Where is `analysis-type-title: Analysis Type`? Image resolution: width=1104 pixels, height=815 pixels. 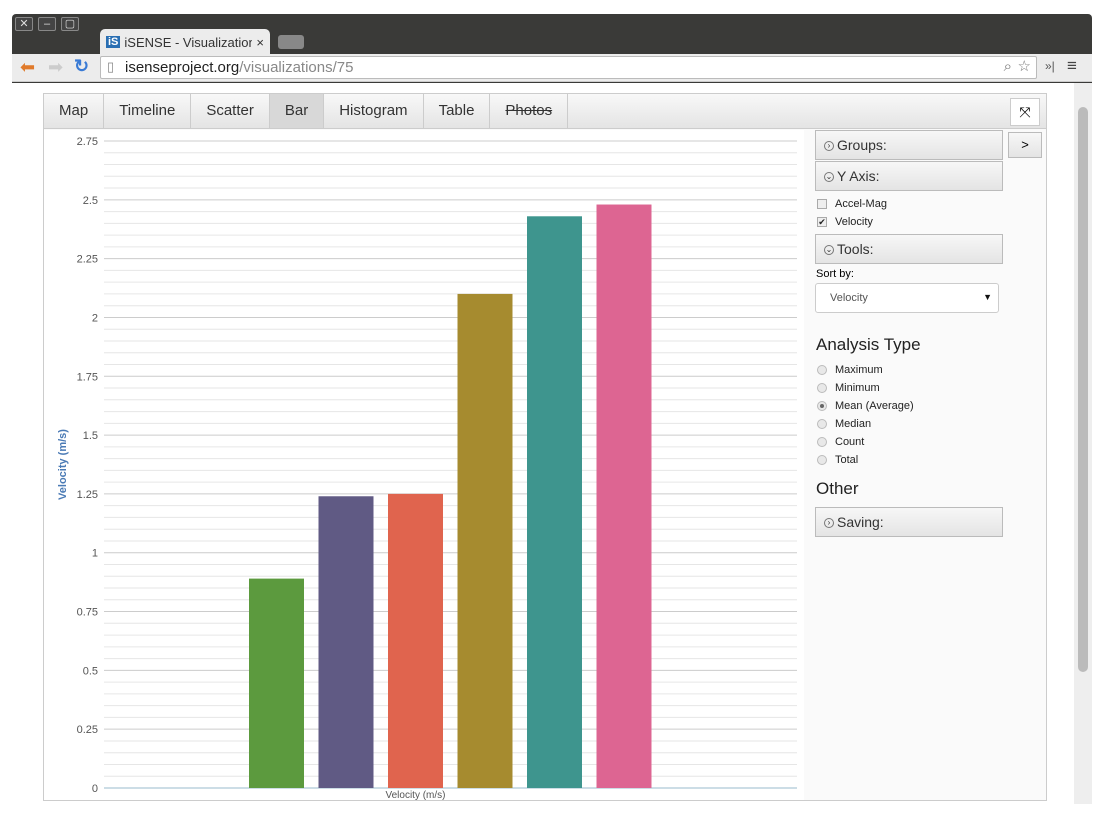 analysis-type-title: Analysis Type is located at coordinates (868, 344).